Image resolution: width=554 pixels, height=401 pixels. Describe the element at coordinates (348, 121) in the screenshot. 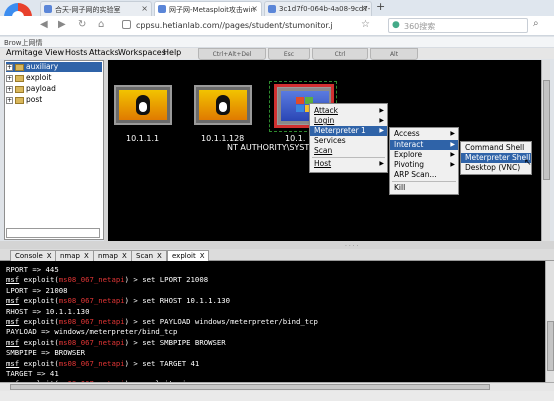

I see `menu-item-login: Login ▶` at that location.